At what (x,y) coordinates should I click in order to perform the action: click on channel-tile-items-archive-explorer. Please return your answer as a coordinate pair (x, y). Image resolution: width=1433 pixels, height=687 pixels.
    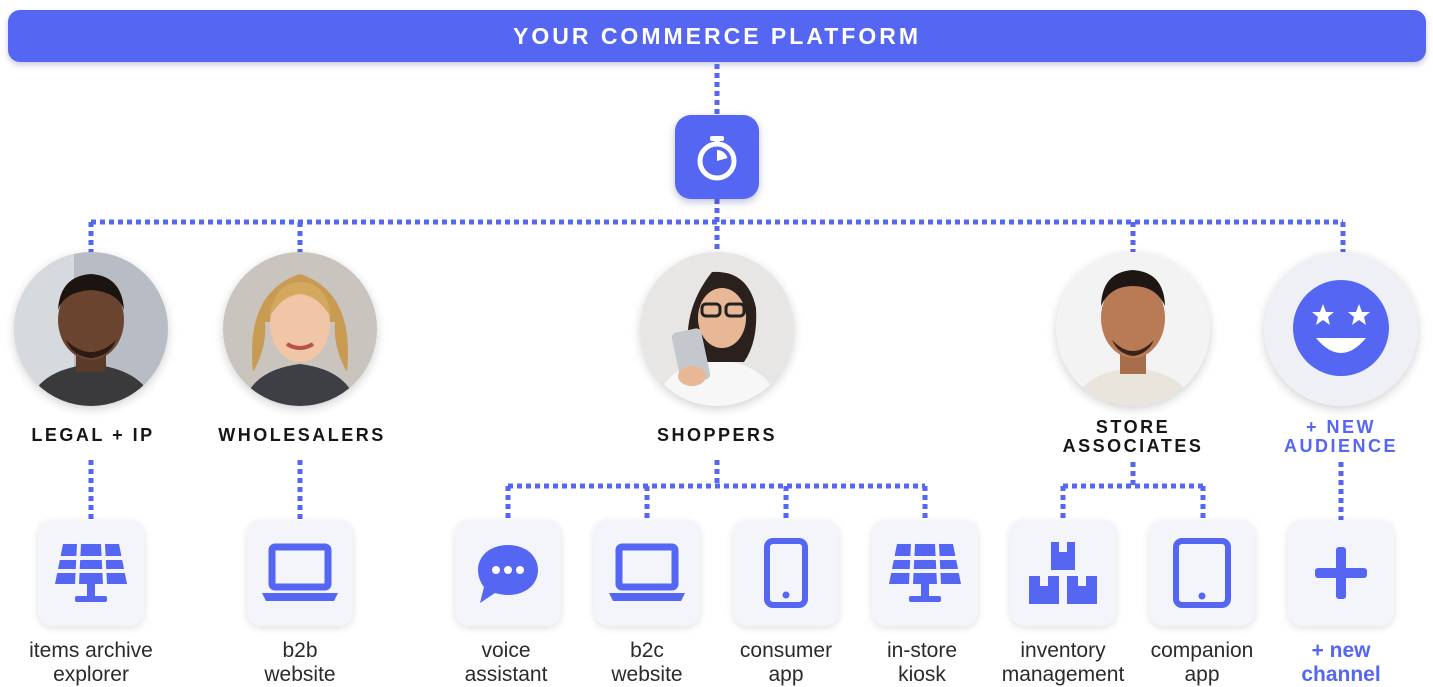
    Looking at the image, I should click on (91, 573).